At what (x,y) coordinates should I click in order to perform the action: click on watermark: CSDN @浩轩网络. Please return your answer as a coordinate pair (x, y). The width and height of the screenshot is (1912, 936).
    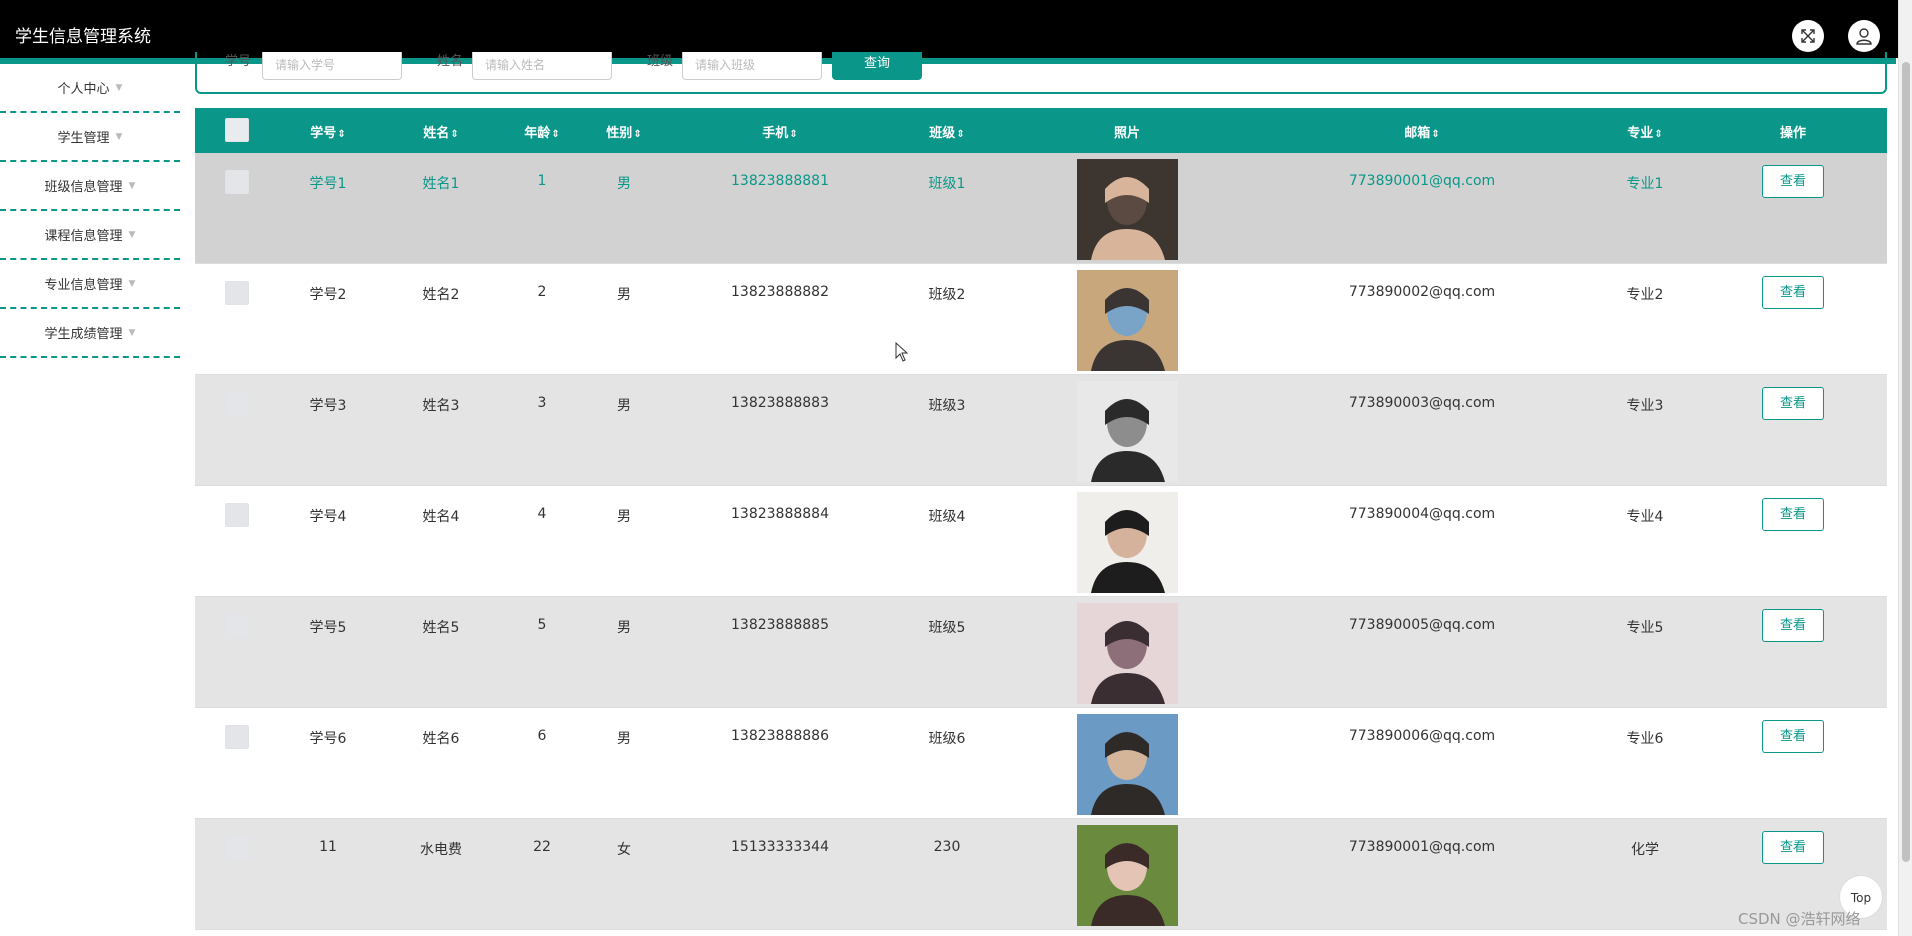
    Looking at the image, I should click on (1799, 919).